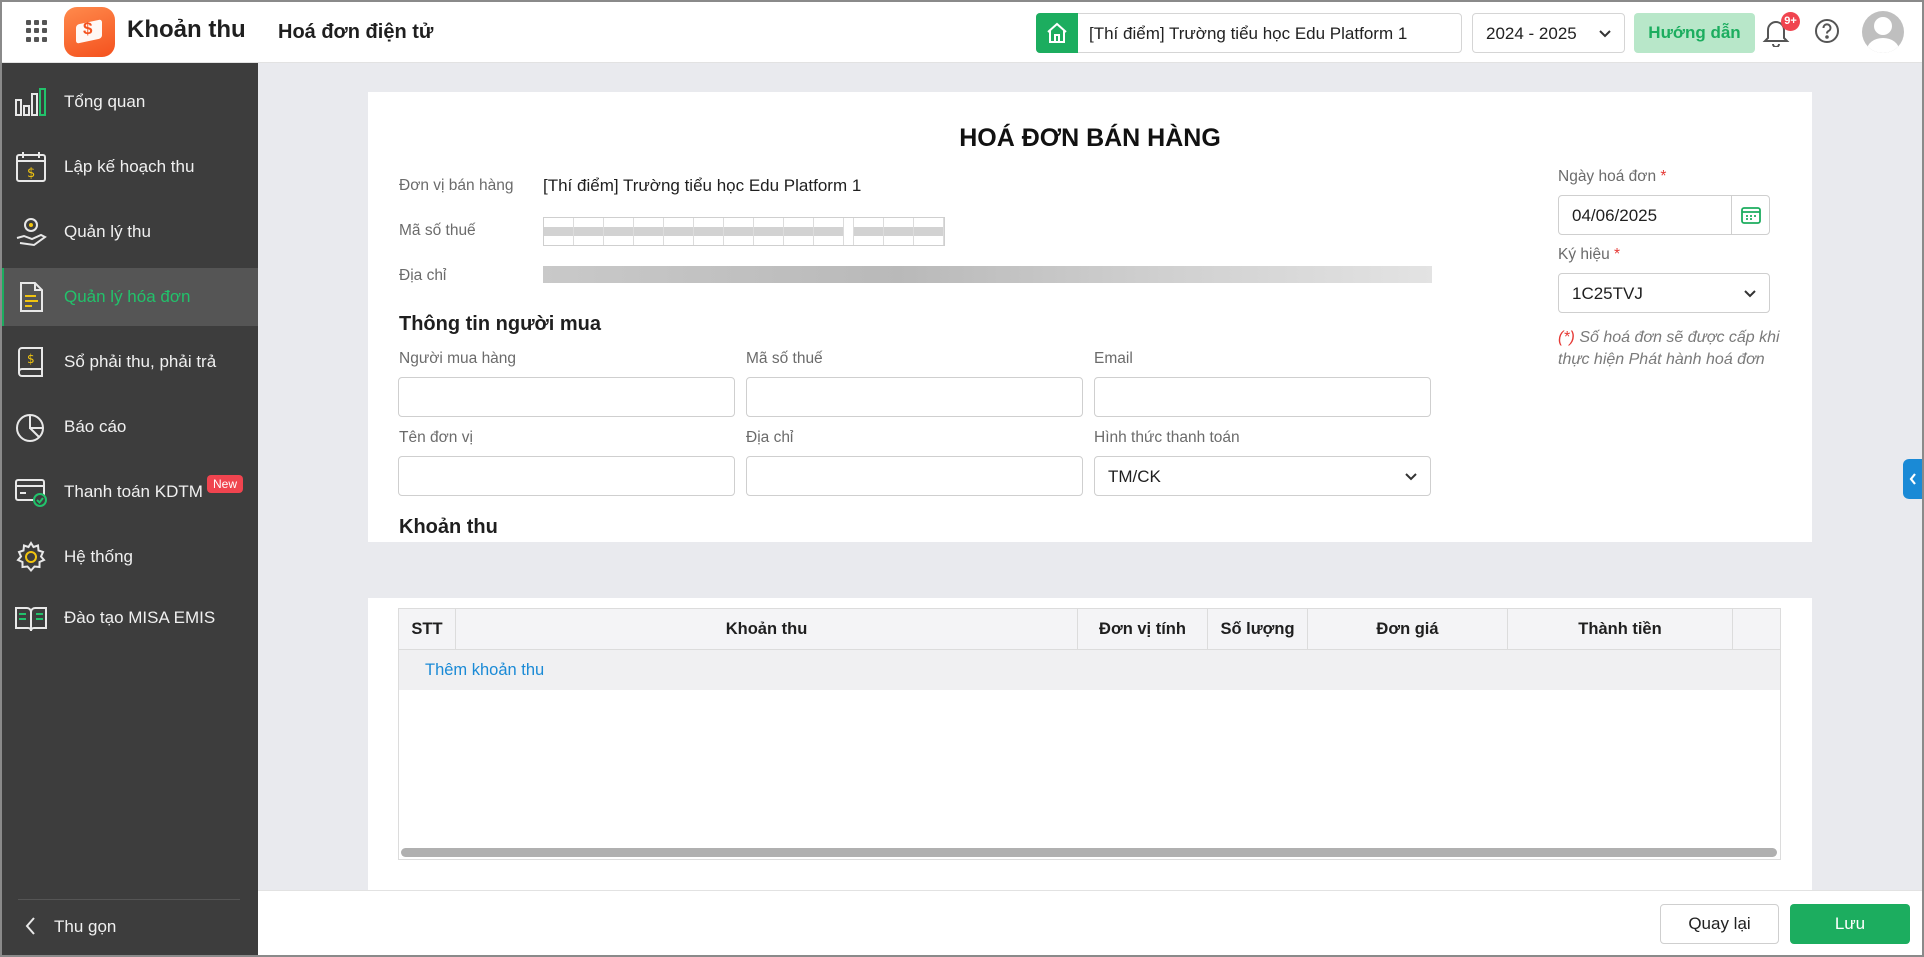 Image resolution: width=1924 pixels, height=957 pixels. Describe the element at coordinates (1057, 33) in the screenshot. I see `home-icon` at that location.